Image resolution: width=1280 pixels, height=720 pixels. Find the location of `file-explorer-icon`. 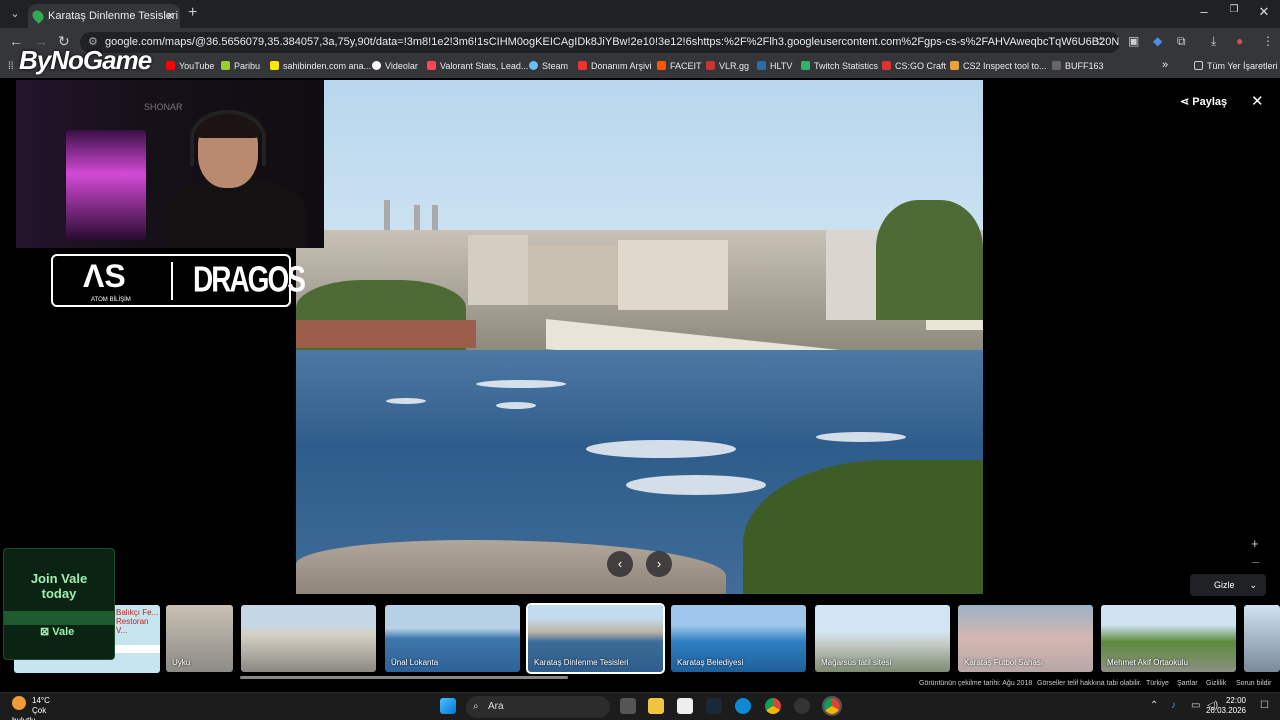

file-explorer-icon is located at coordinates (656, 706).